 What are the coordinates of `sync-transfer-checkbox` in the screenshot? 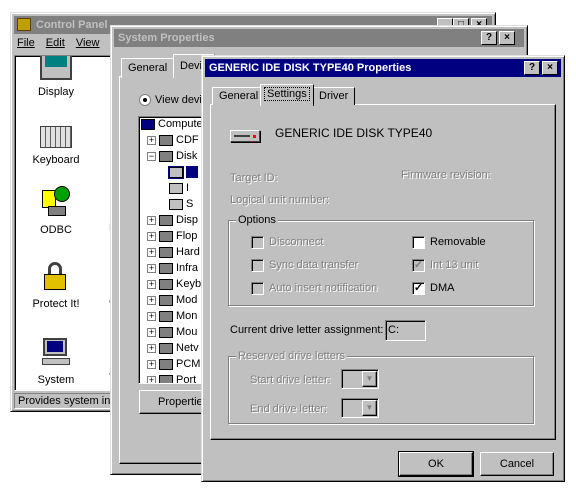 It's located at (257, 265).